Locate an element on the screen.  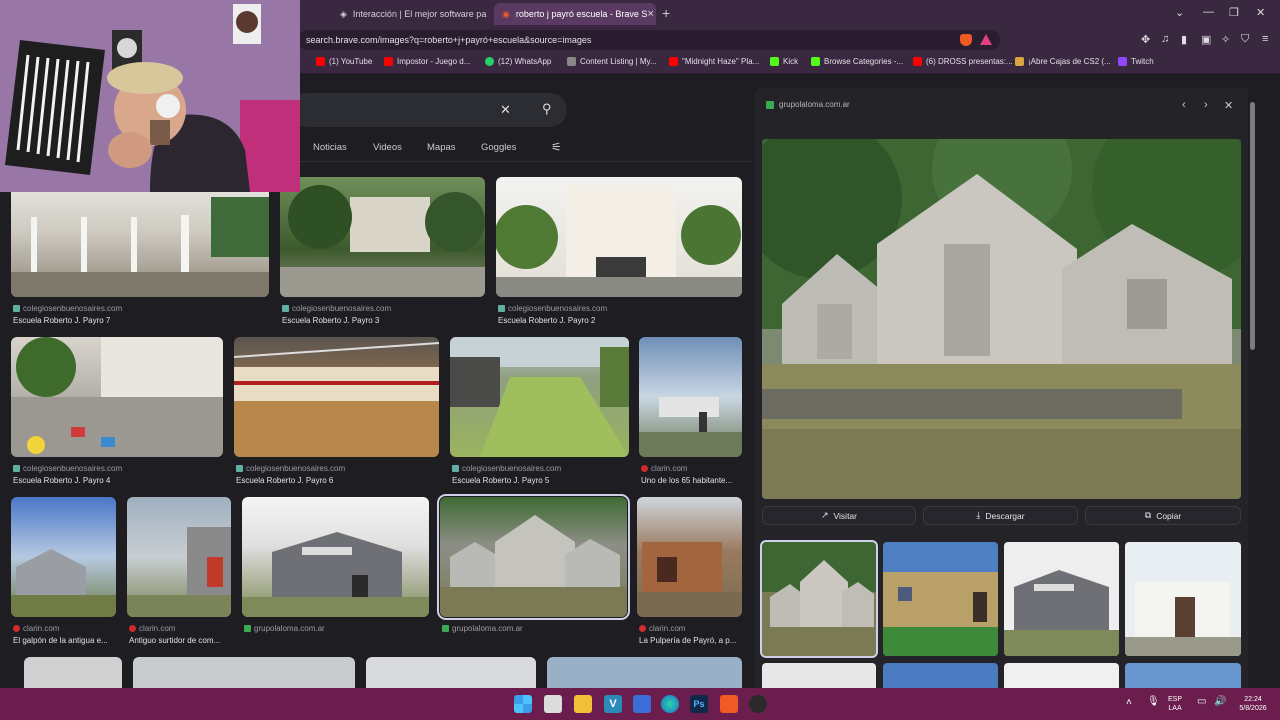
filters-icon: ⚟ is located at coordinates (556, 147).